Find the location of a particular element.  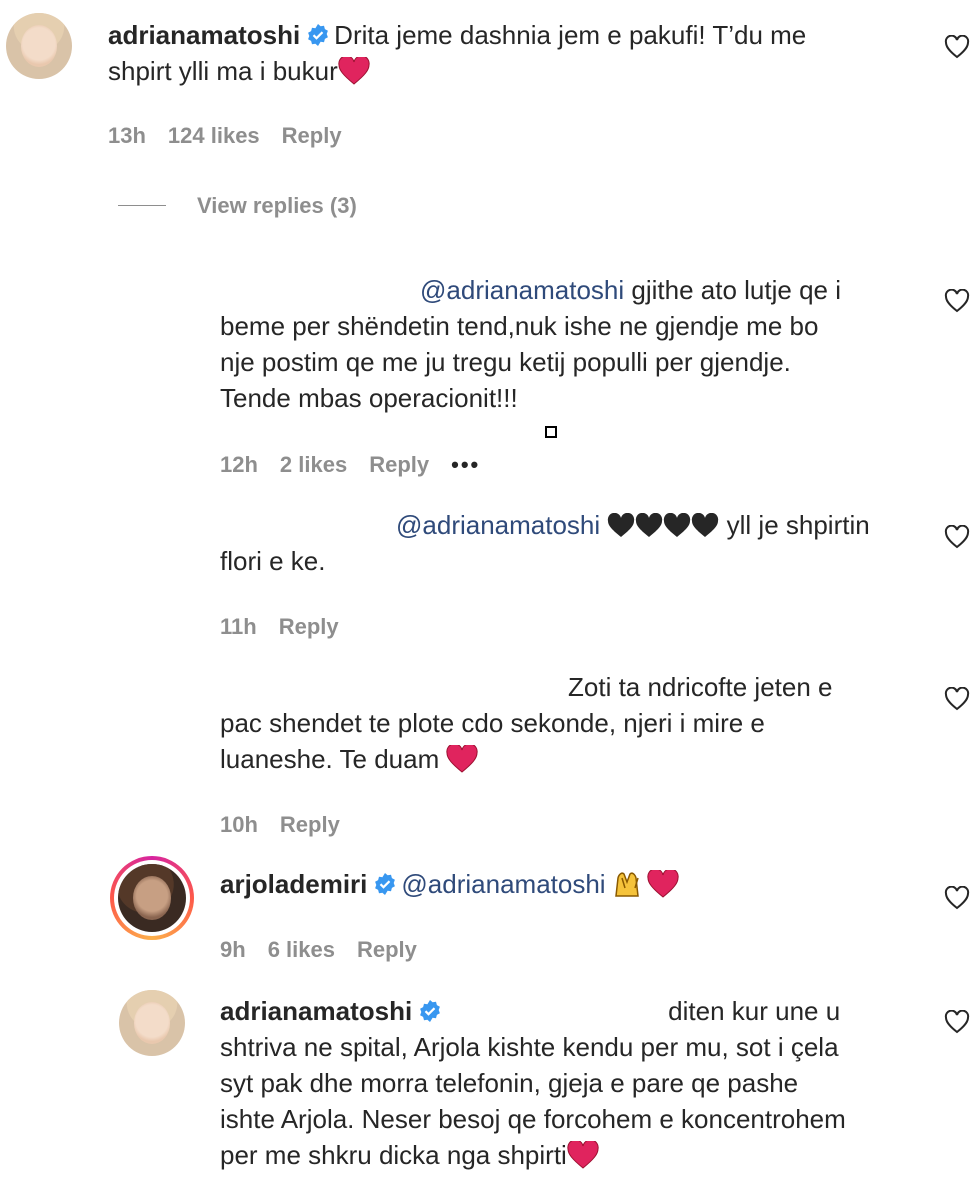

black-heart-emoji is located at coordinates (663, 525).